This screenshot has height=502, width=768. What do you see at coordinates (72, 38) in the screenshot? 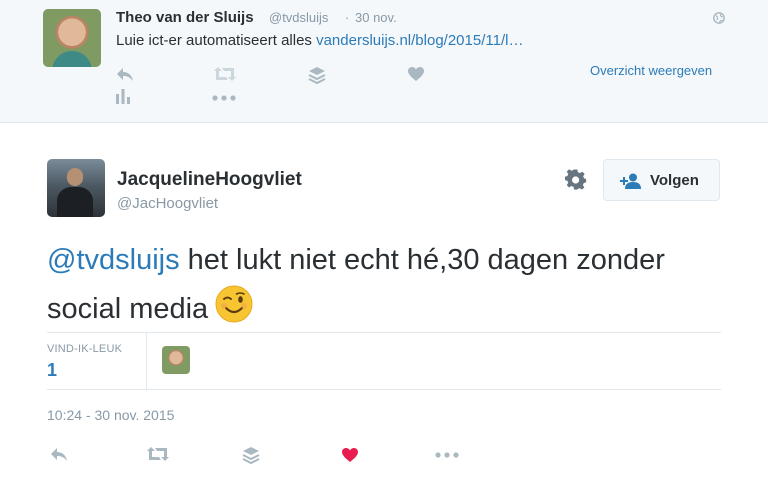
I see `parent-author-avatar` at bounding box center [72, 38].